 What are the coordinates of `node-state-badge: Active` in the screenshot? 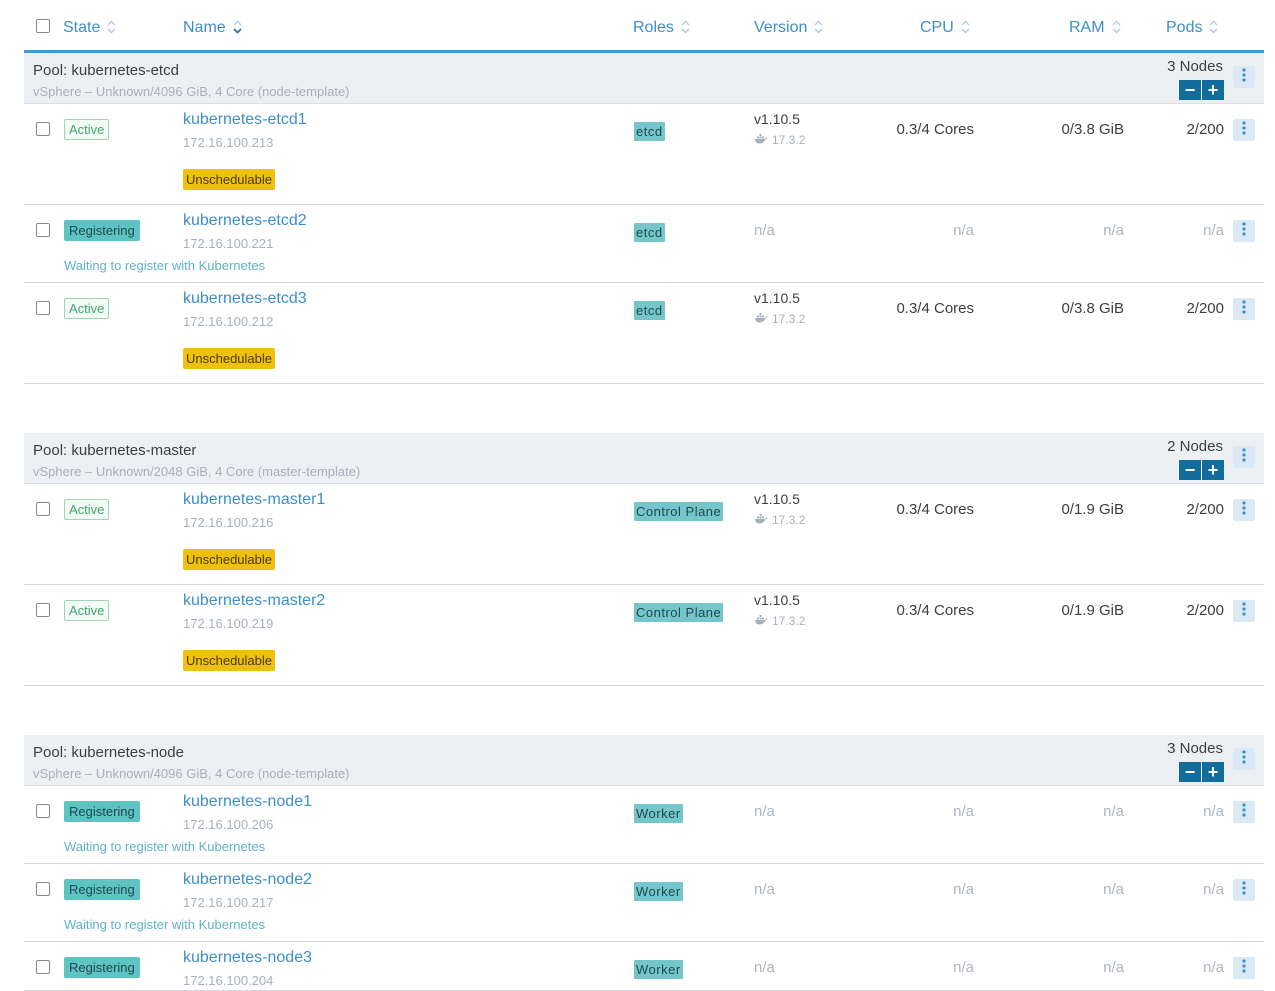 It's located at (87, 509).